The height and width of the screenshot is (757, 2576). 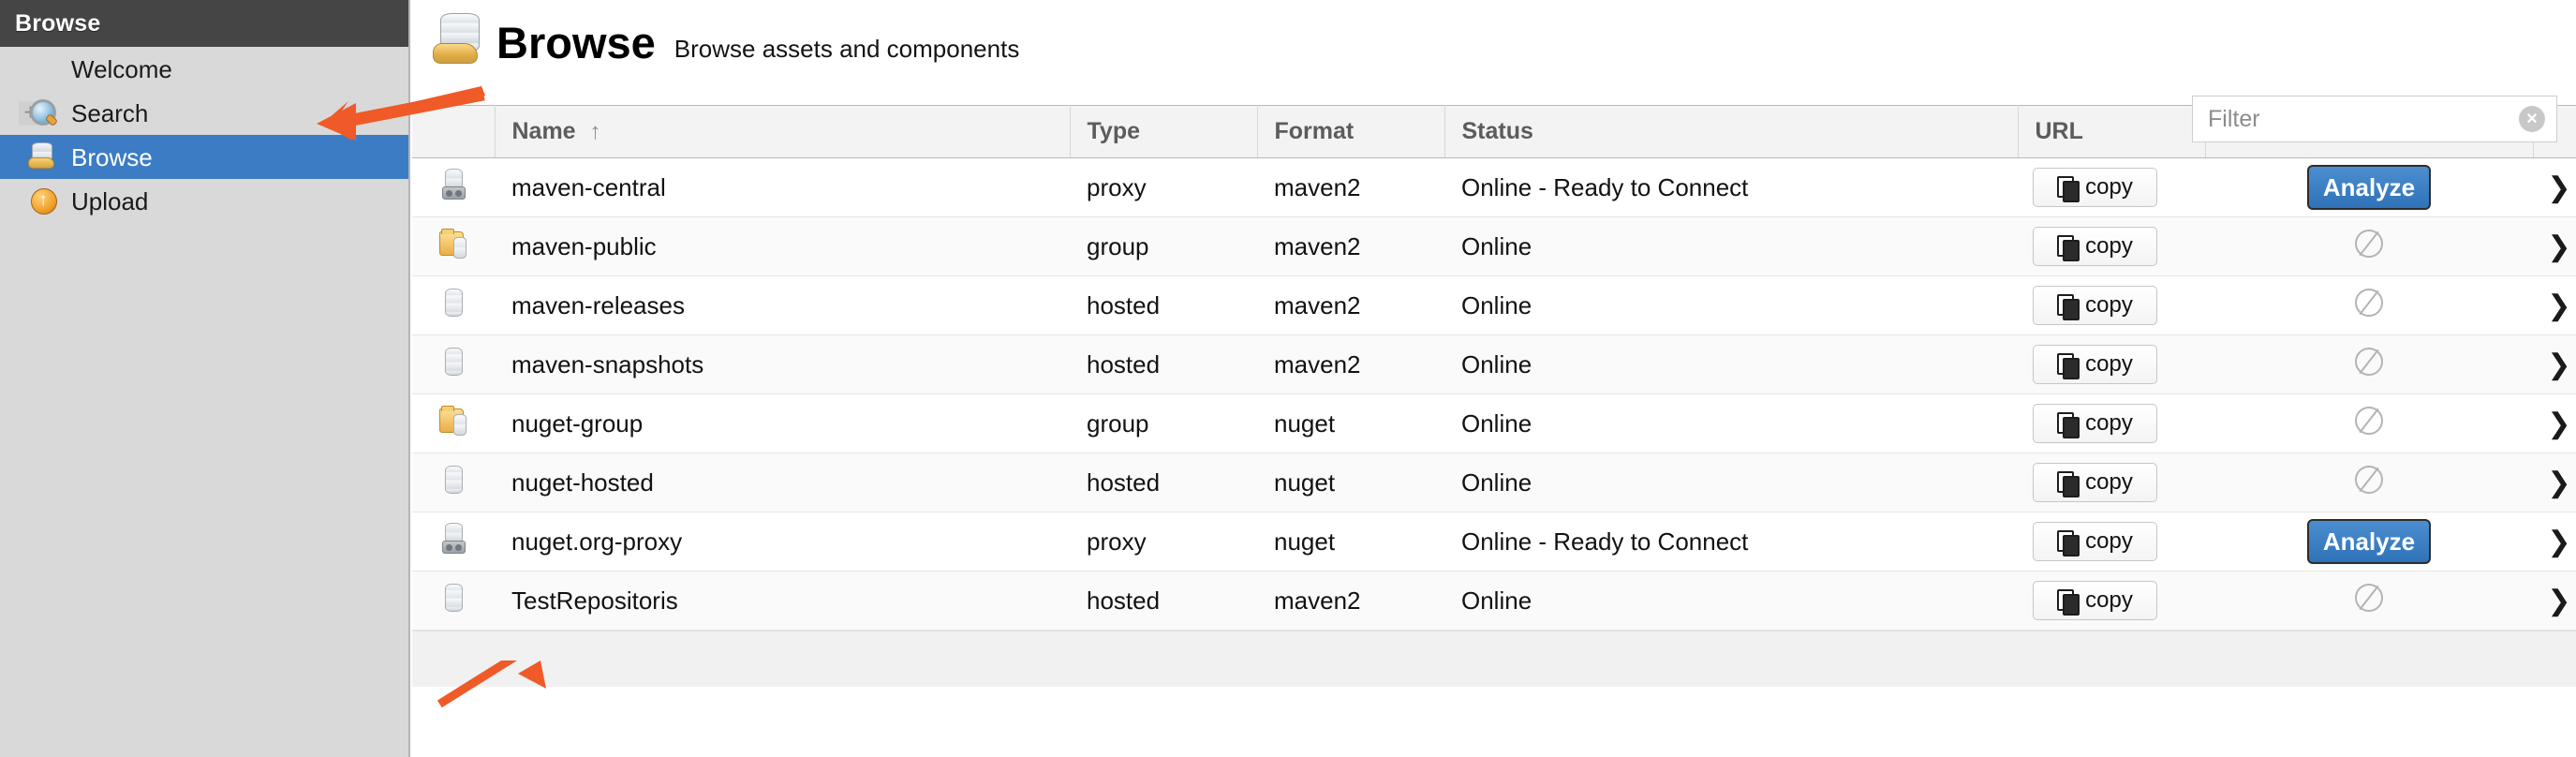 What do you see at coordinates (2532, 119) in the screenshot?
I see `clear-circle-icon: ×` at bounding box center [2532, 119].